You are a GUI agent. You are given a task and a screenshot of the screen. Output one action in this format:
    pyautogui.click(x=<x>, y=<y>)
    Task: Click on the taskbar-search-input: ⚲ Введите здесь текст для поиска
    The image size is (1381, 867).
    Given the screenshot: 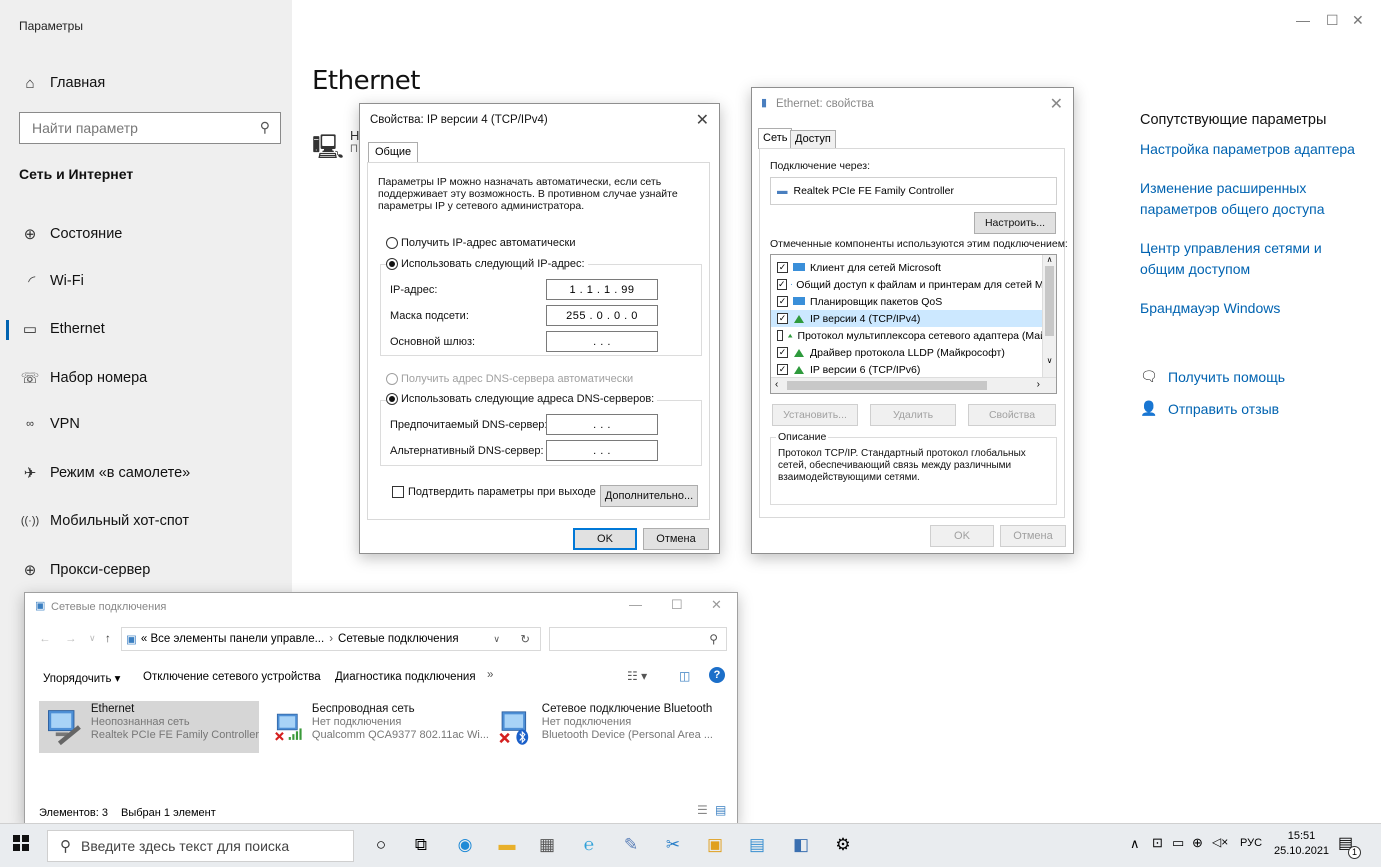 What is the action you would take?
    pyautogui.click(x=200, y=846)
    